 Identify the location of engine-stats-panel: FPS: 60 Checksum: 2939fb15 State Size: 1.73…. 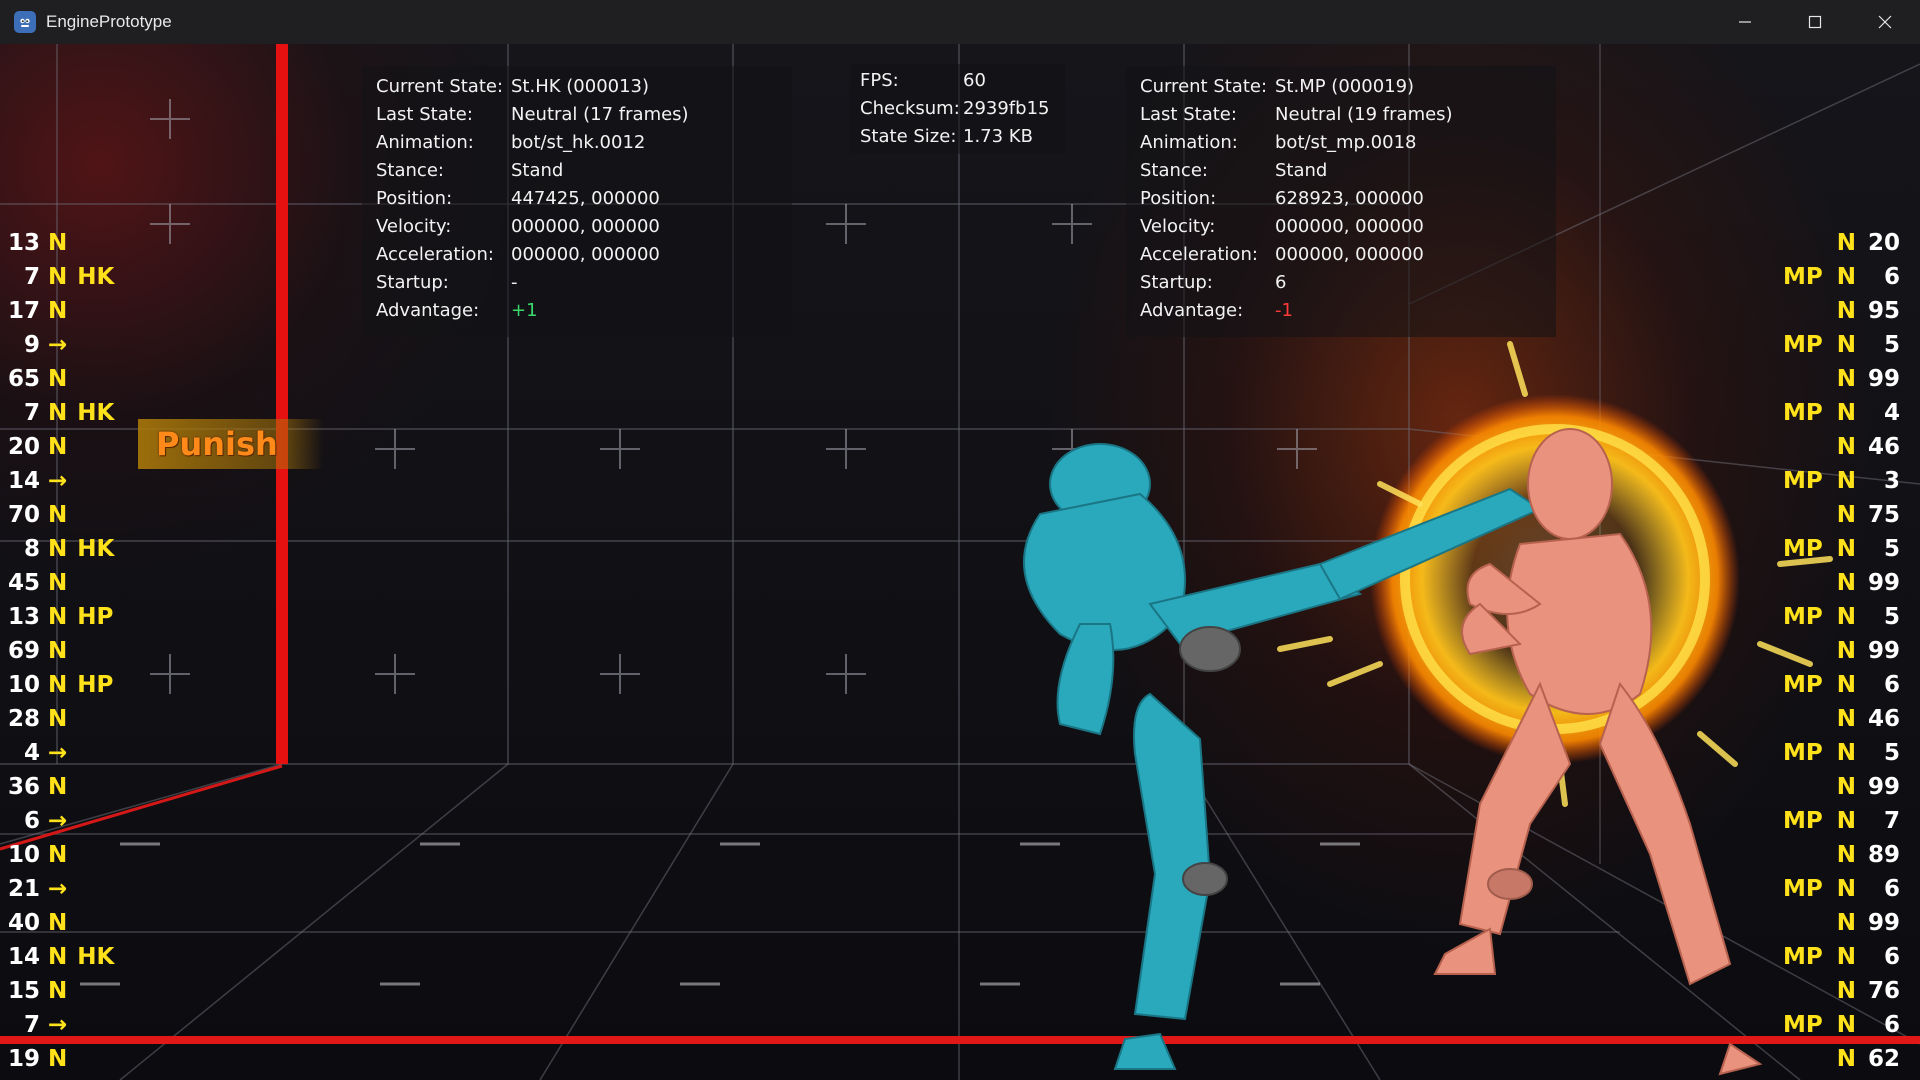
(957, 109).